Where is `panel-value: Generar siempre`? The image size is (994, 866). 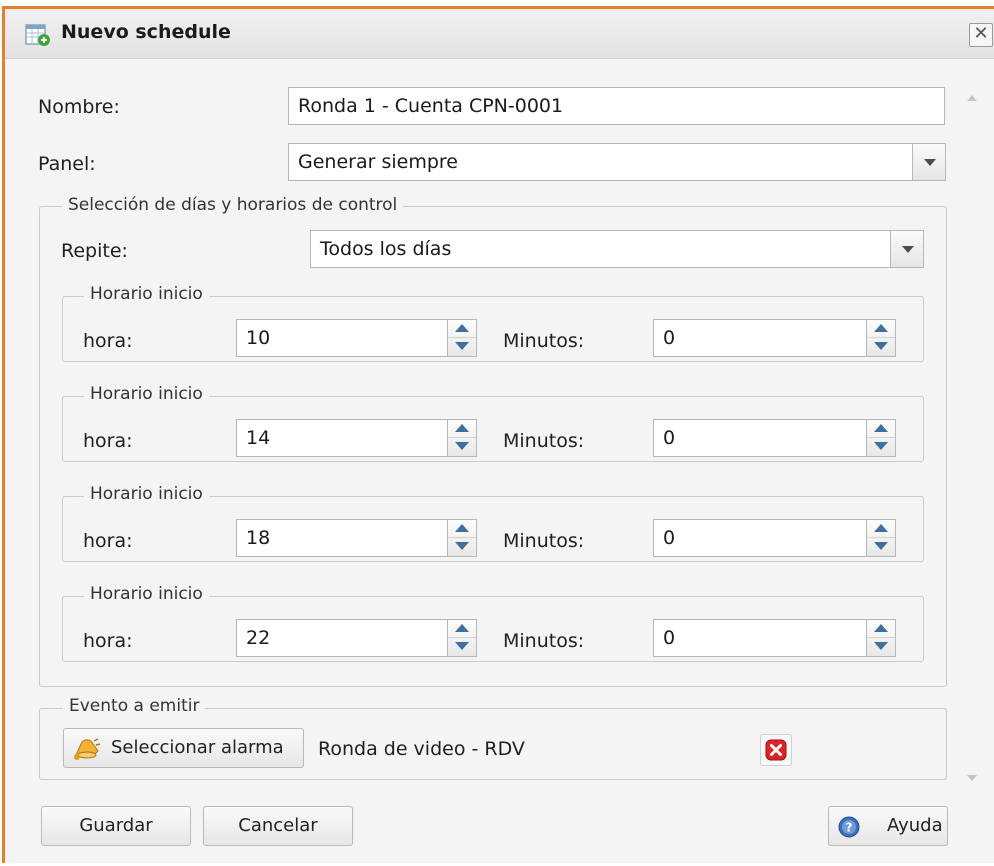 panel-value: Generar siempre is located at coordinates (378, 162).